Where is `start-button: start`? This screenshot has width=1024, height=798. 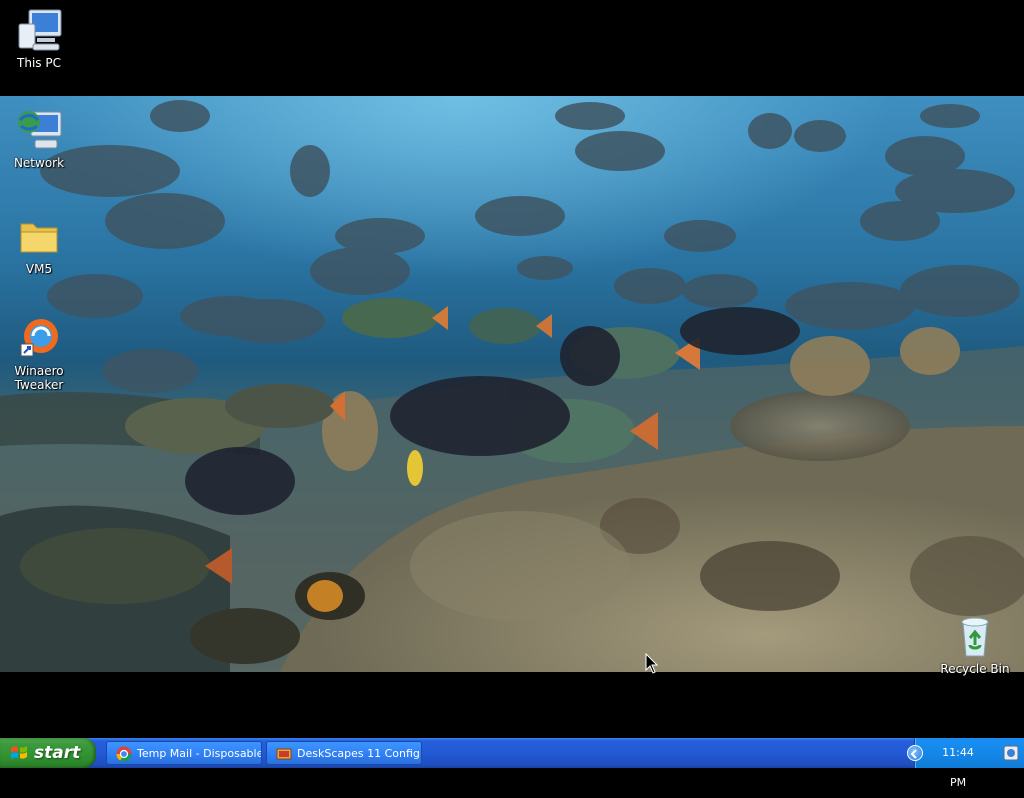
start-button: start is located at coordinates (48, 753).